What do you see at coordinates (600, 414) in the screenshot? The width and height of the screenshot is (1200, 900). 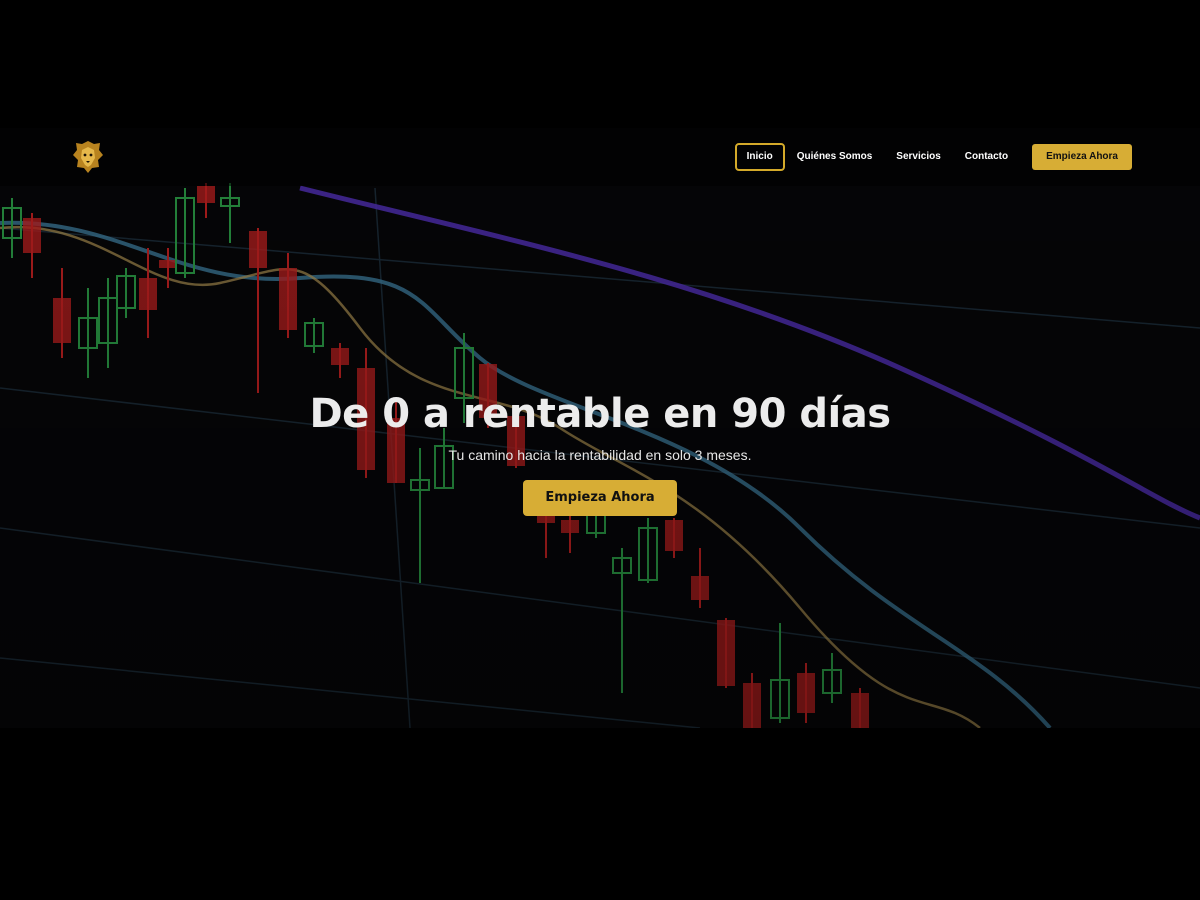 I see `hero-title: De 0 a rentable en 90 días` at bounding box center [600, 414].